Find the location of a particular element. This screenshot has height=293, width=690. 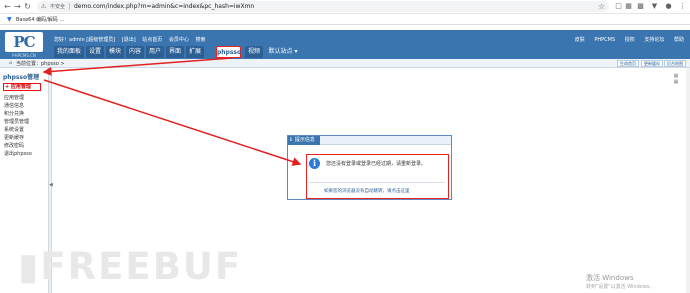

reload-icon: ↻ is located at coordinates (27, 6).